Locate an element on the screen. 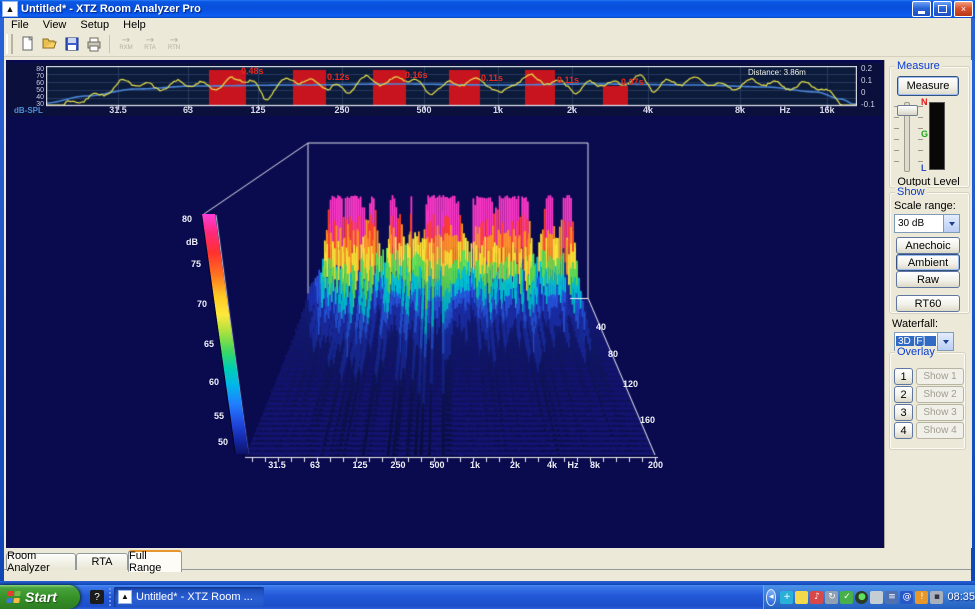 This screenshot has height=609, width=975. start-button: Start is located at coordinates (40, 597).